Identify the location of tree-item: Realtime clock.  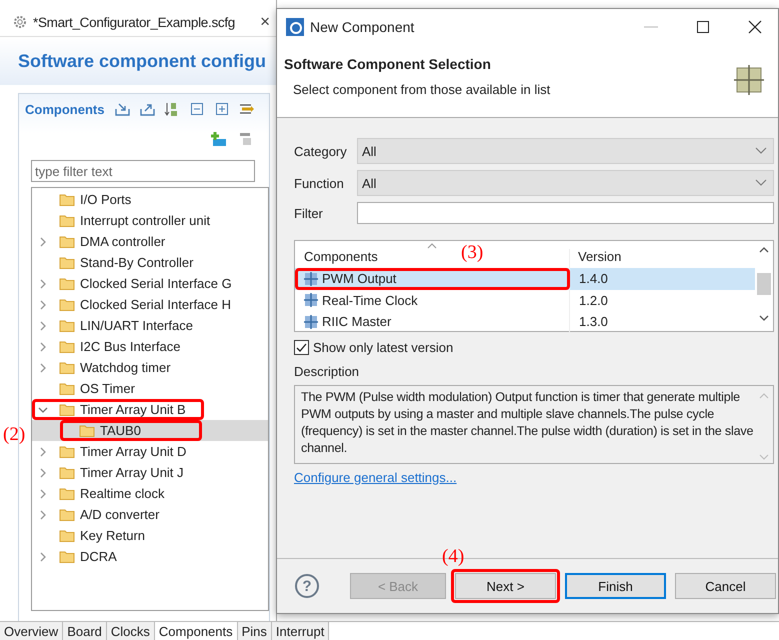
(150, 493).